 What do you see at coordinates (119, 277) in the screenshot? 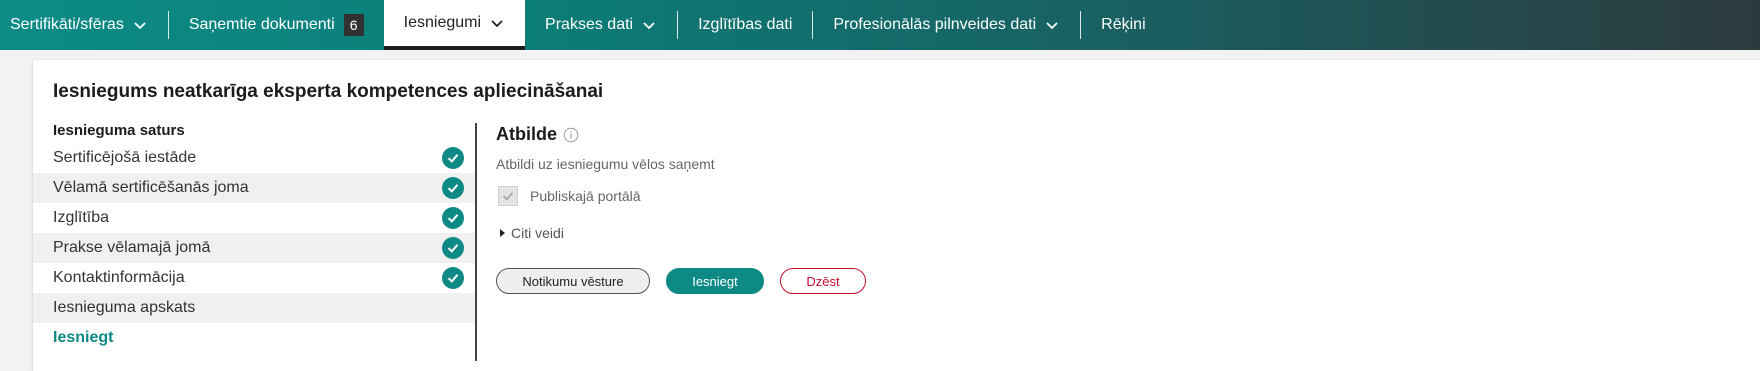
I see `step-label: Kontaktinformācija` at bounding box center [119, 277].